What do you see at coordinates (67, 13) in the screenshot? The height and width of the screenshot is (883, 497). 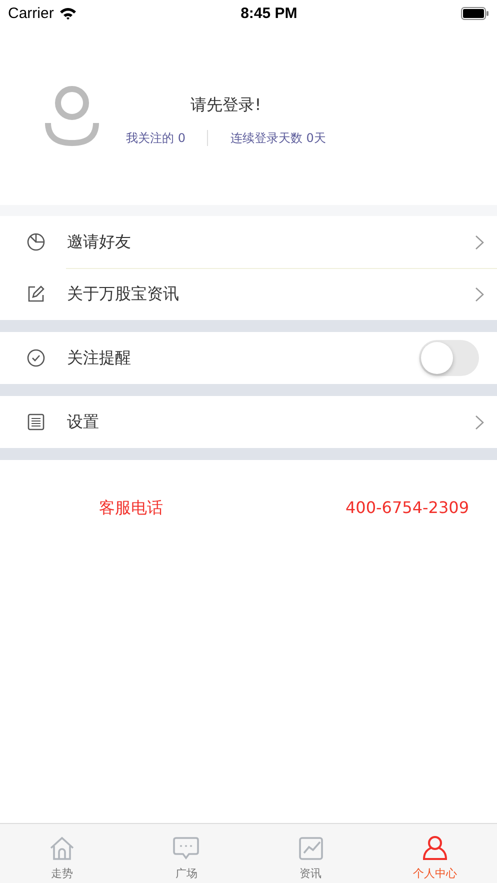 I see `wifi-icon` at bounding box center [67, 13].